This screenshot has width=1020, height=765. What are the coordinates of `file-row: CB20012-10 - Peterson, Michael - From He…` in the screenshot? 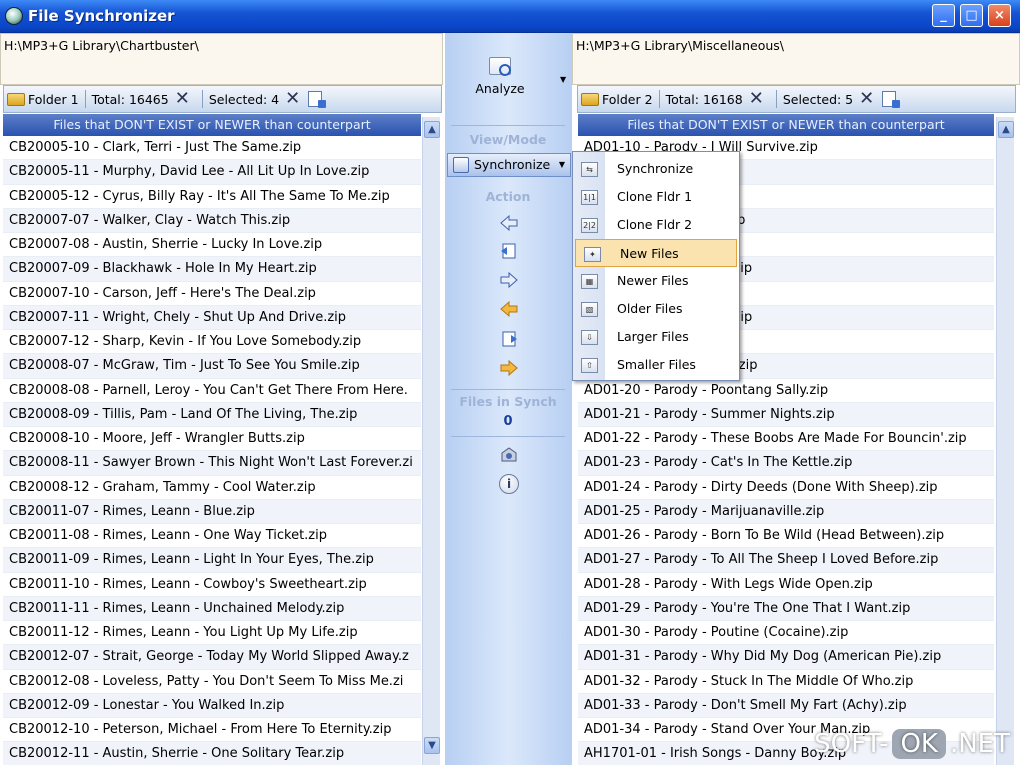 It's located at (212, 730).